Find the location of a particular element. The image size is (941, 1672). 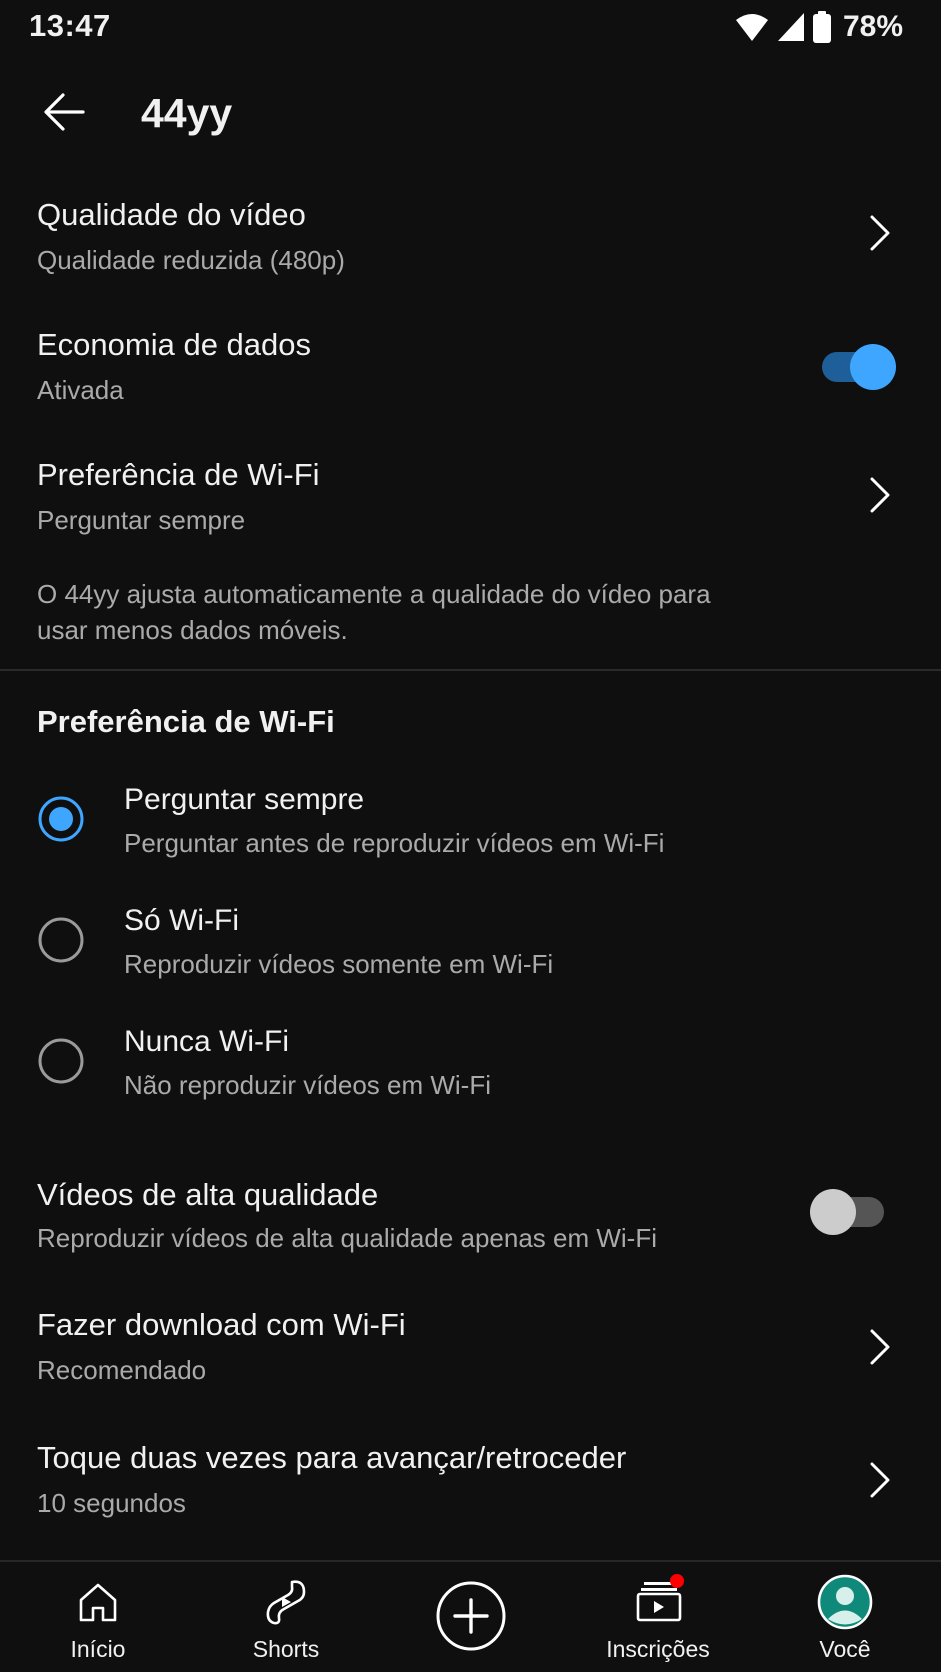

wifi-icon is located at coordinates (751, 27).